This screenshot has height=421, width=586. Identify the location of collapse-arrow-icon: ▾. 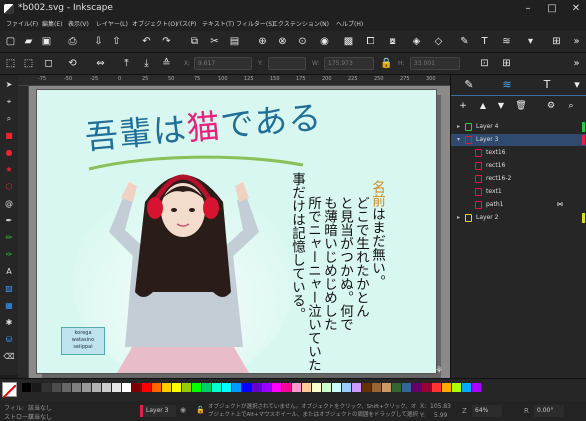
(458, 140).